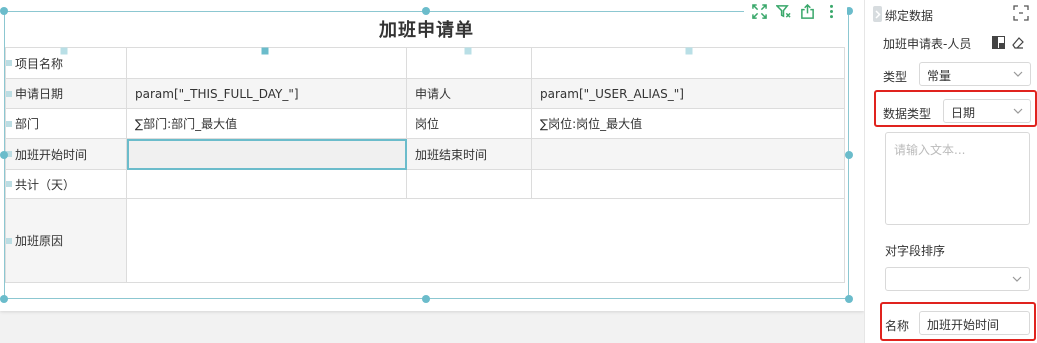 The height and width of the screenshot is (343, 1037). I want to click on data-type-select: 日期, so click(987, 111).